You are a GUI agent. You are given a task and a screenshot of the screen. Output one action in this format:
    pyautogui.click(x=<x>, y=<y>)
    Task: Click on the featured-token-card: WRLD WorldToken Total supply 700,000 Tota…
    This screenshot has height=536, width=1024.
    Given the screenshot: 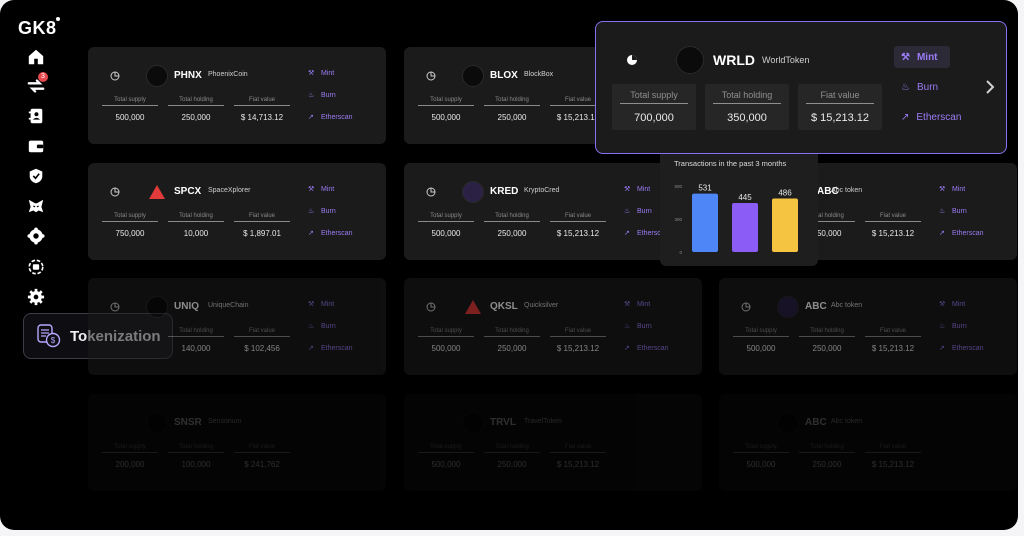 What is the action you would take?
    pyautogui.click(x=801, y=87)
    